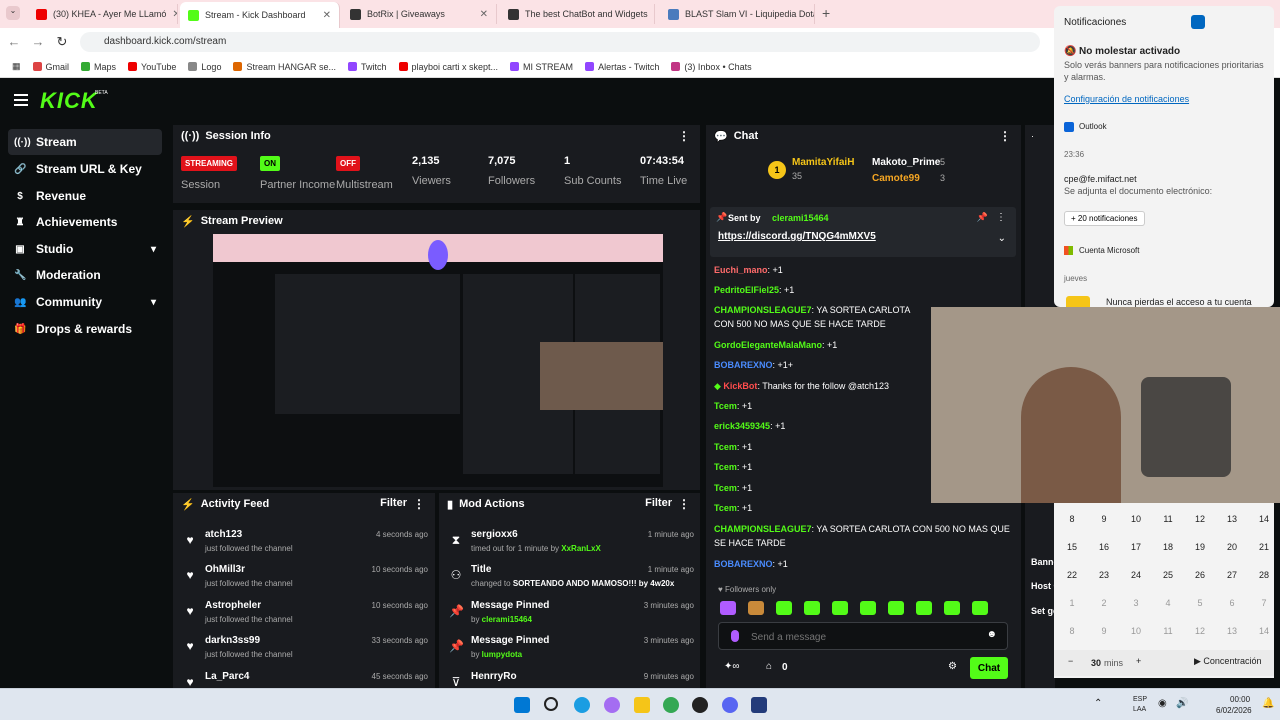 The height and width of the screenshot is (720, 1280). Describe the element at coordinates (85, 329) in the screenshot. I see `sidebar-item-drops: 🎁 Drops & rewards` at that location.